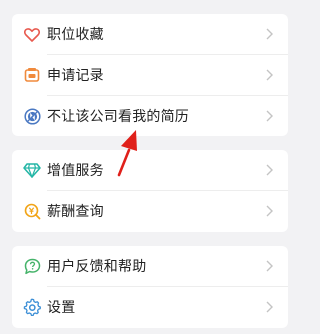 Image resolution: width=320 pixels, height=334 pixels. Describe the element at coordinates (32, 75) in the screenshot. I see `application-record-icon` at that location.